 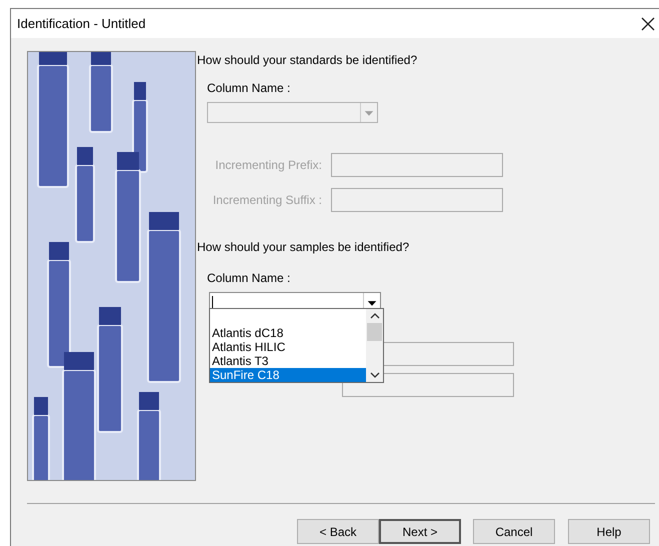 I want to click on prefix-label: Incrementing Prefix:, so click(x=268, y=165).